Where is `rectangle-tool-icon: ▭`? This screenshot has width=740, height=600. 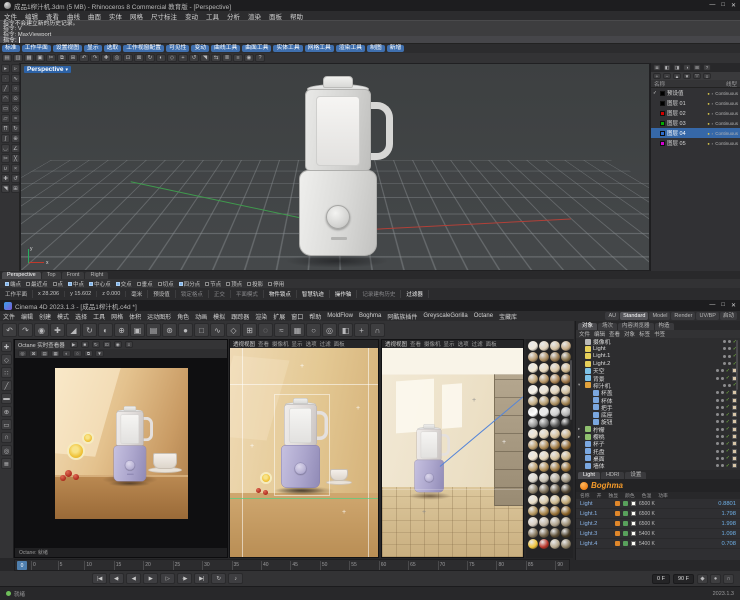 rectangle-tool-icon: ▭ is located at coordinates (5, 108).